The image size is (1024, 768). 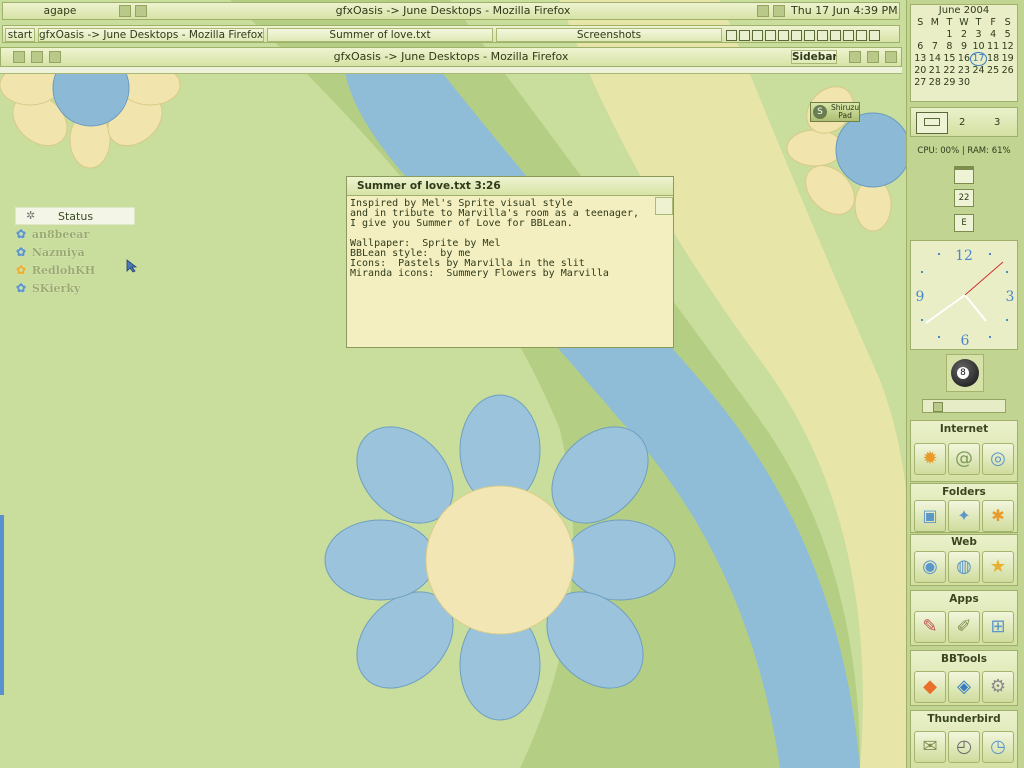 What do you see at coordinates (998, 567) in the screenshot?
I see `web-bookmark-icon: ★` at bounding box center [998, 567].